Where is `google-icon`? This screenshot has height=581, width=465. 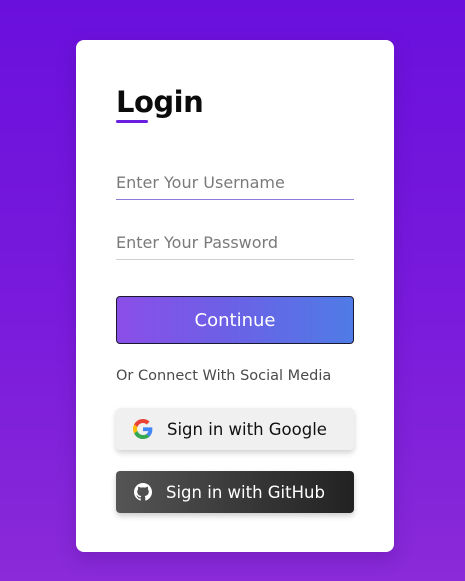 google-icon is located at coordinates (143, 429).